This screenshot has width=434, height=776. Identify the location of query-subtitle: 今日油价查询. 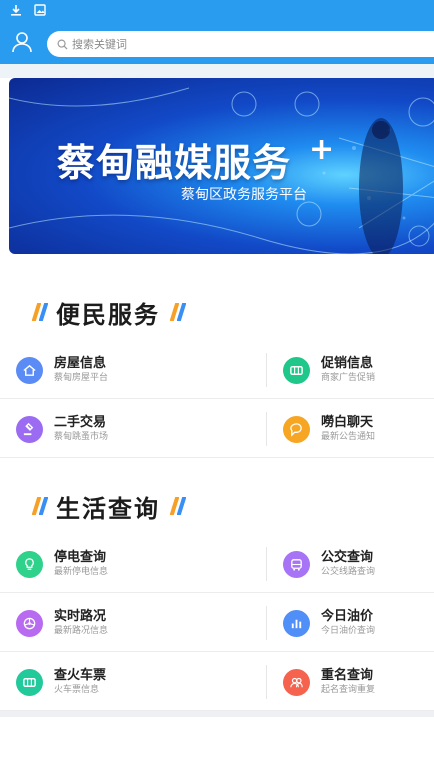
(348, 631).